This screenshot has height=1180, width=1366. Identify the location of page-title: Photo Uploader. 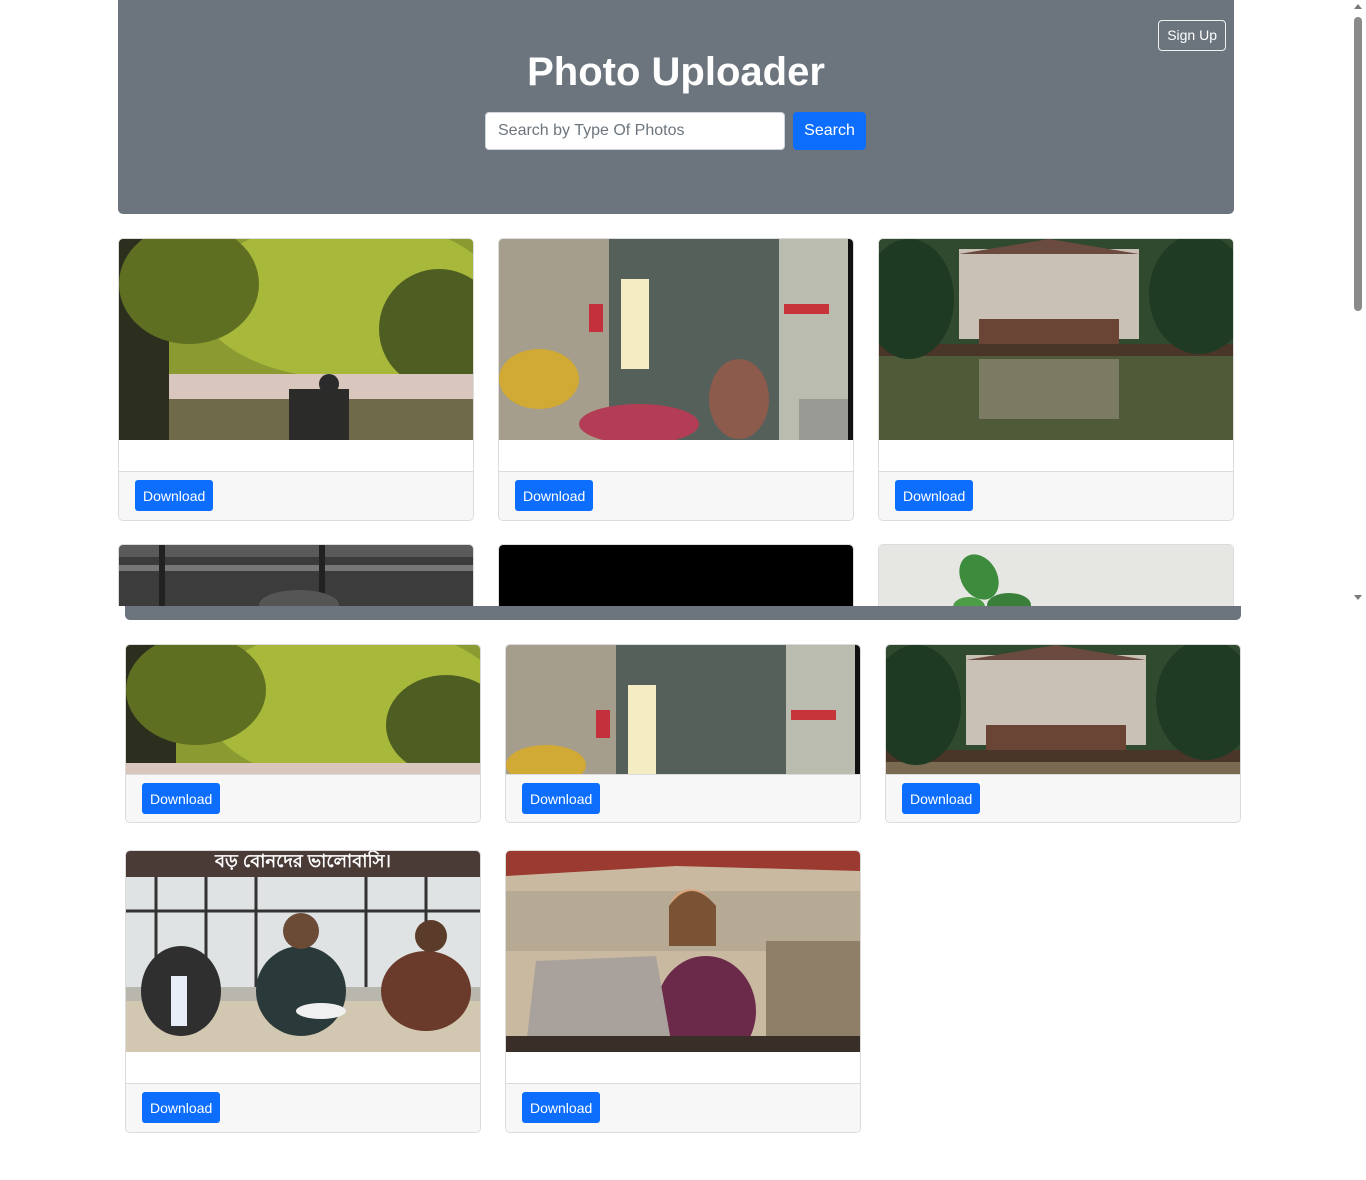
(676, 72).